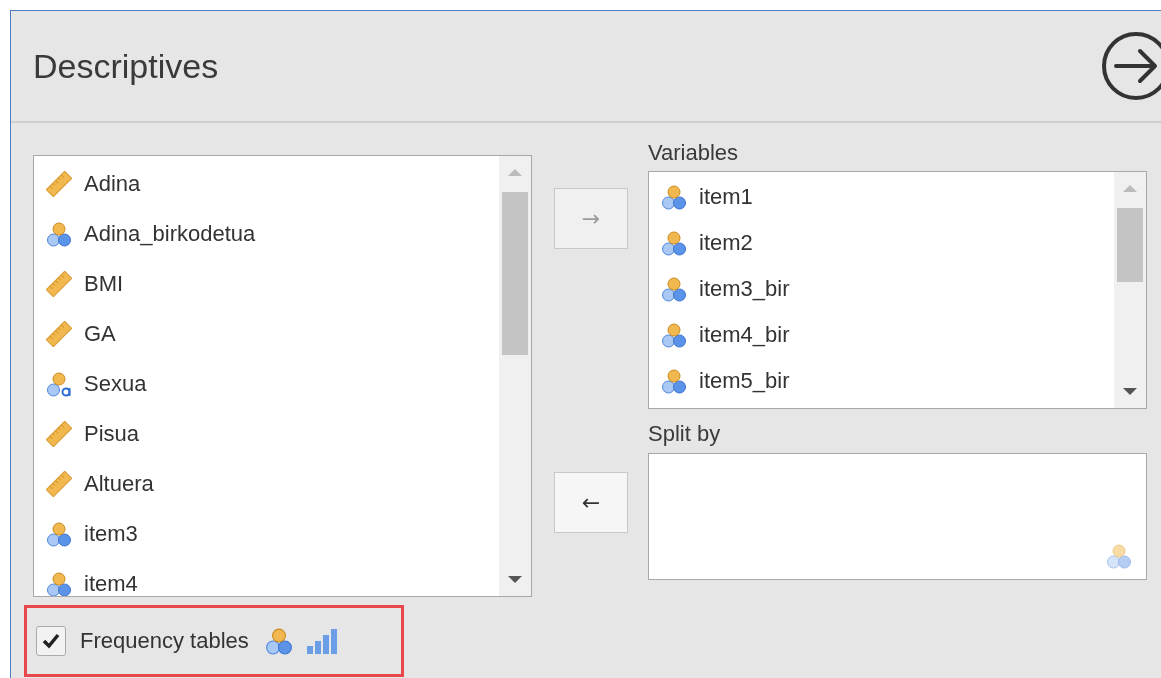  What do you see at coordinates (881, 289) in the screenshot?
I see `variable-item: item3_bir` at bounding box center [881, 289].